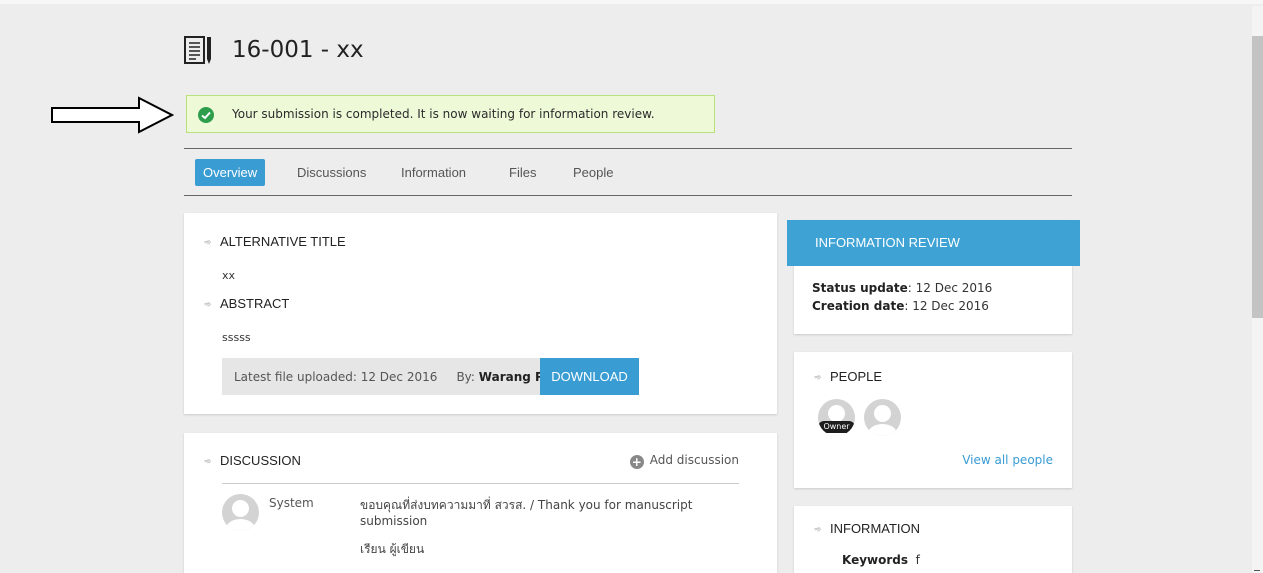 The height and width of the screenshot is (573, 1263). Describe the element at coordinates (331, 172) in the screenshot. I see `tab-discussions: Discussions` at that location.